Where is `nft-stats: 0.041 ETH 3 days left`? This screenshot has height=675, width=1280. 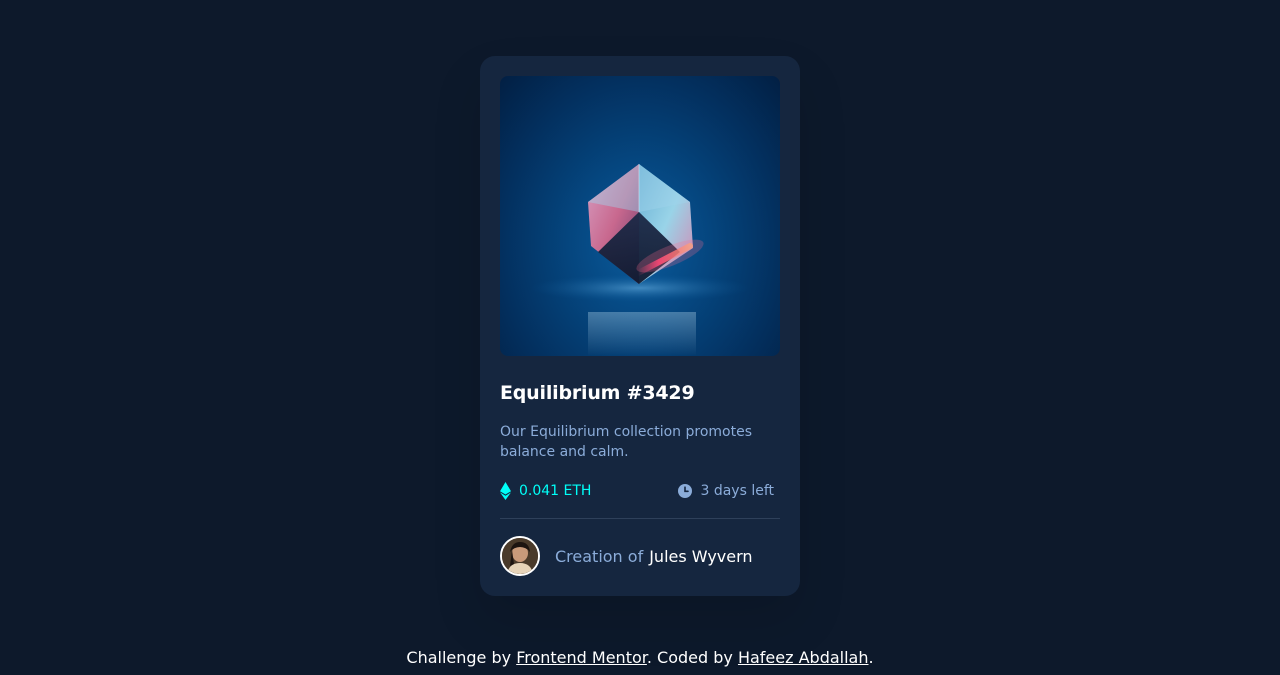 nft-stats: 0.041 ETH 3 days left is located at coordinates (640, 491).